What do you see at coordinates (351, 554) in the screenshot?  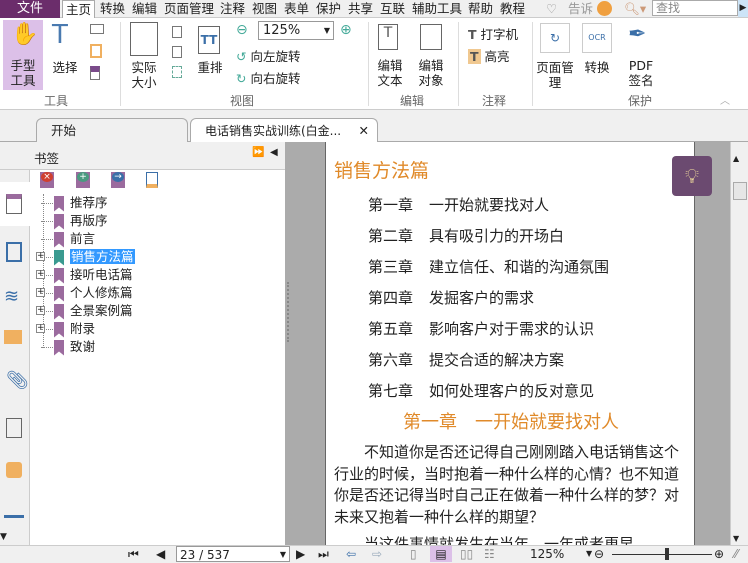 I see `previous-view-icon: ⇦` at bounding box center [351, 554].